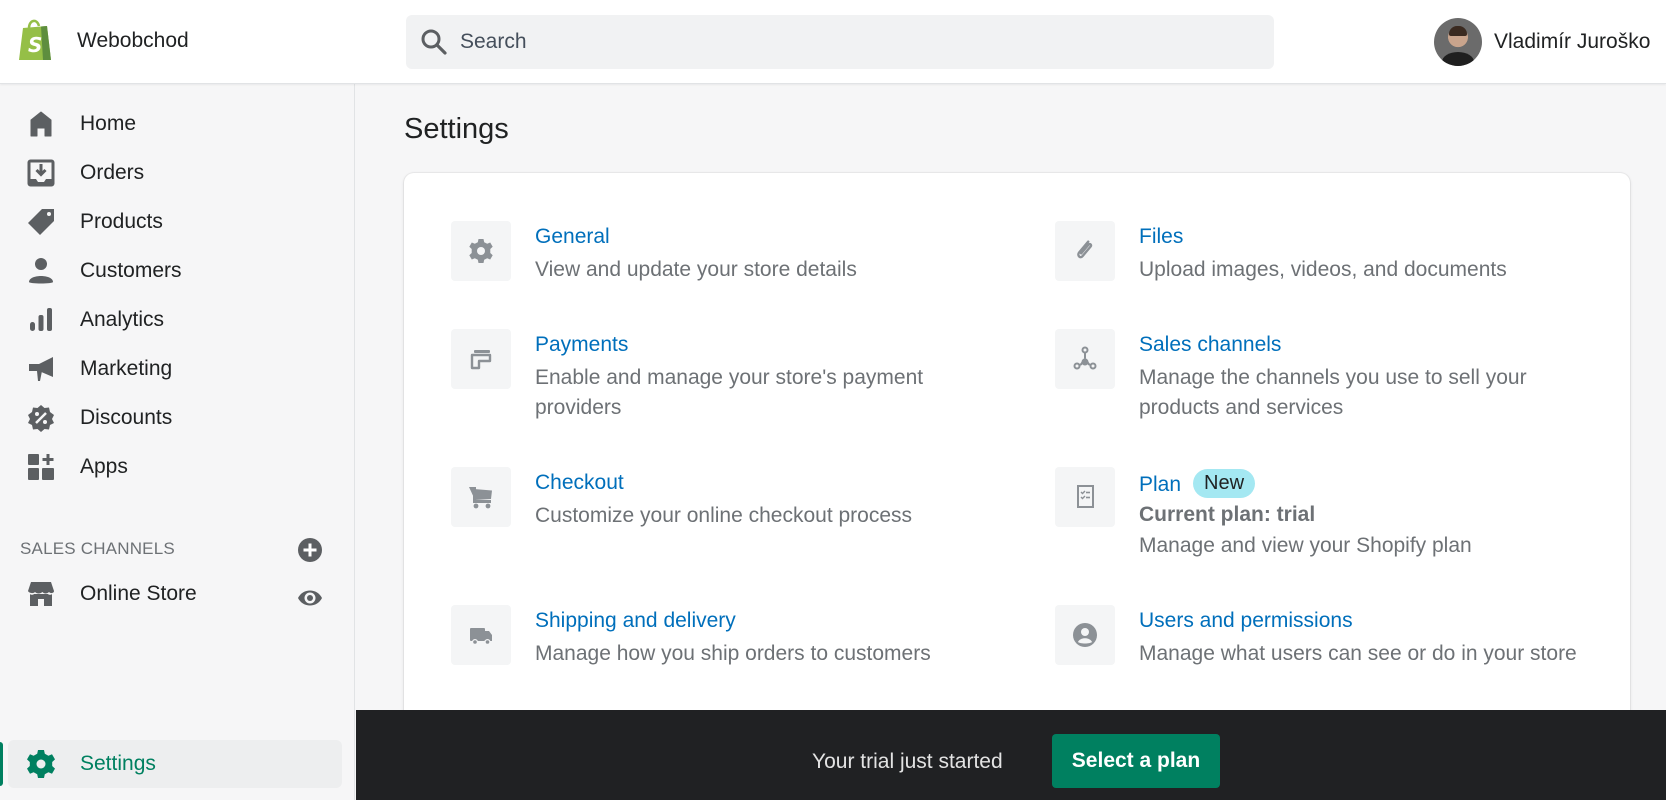 The width and height of the screenshot is (1666, 800). I want to click on active-indicator, so click(1, 764).